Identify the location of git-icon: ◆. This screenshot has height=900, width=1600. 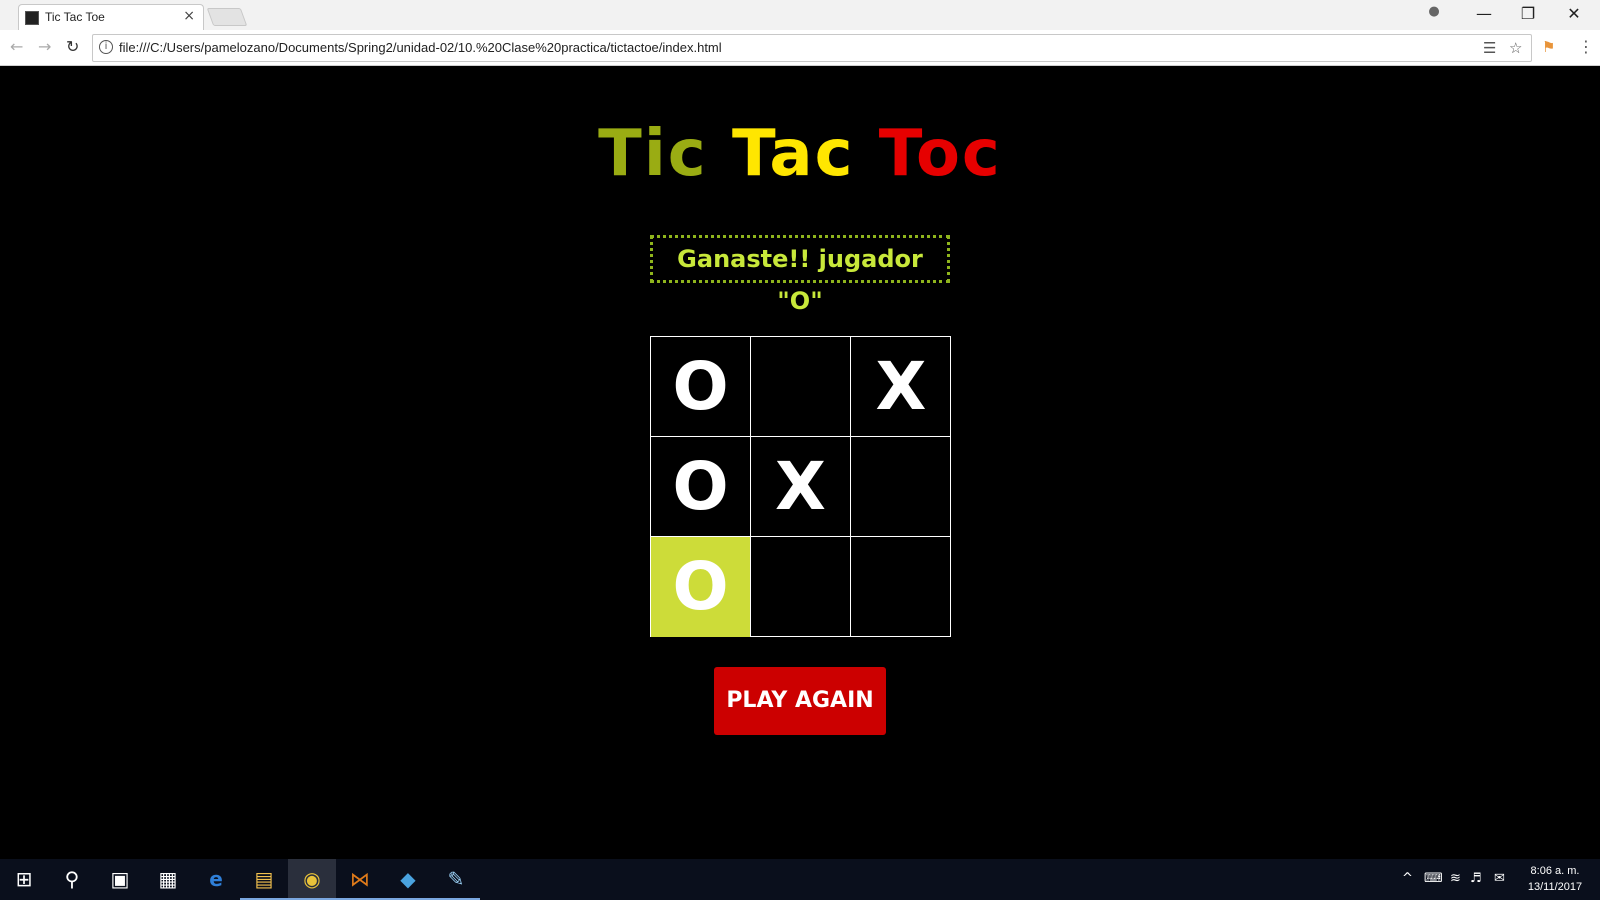
(408, 879).